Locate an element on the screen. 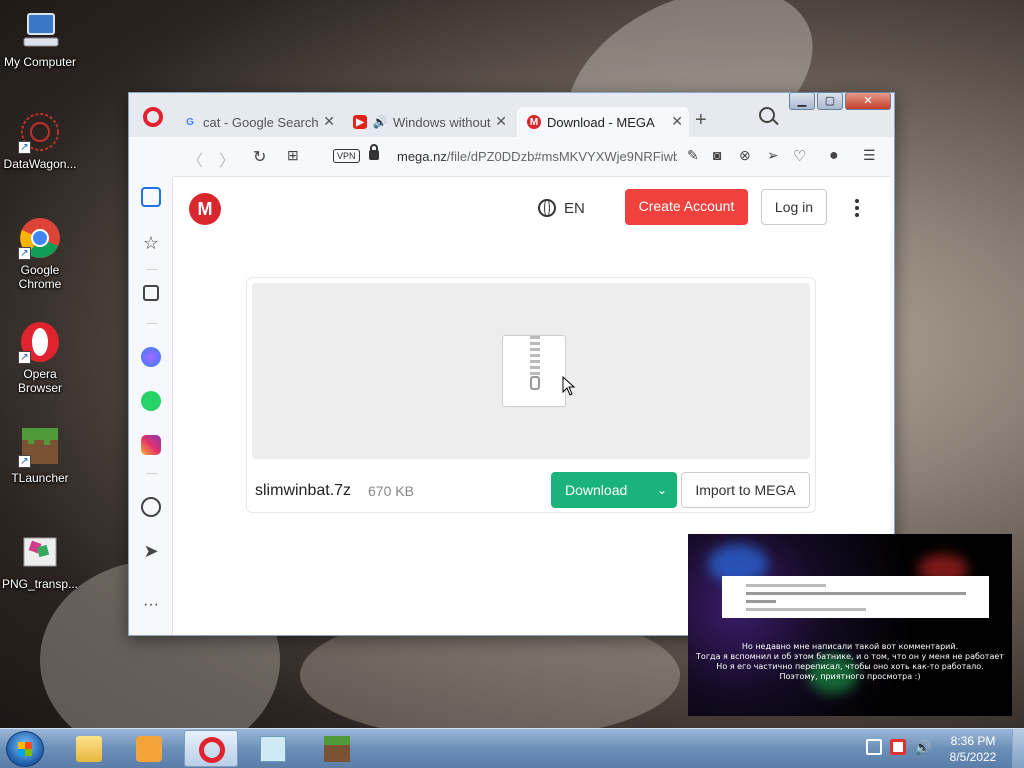  tab-google-search: G cat - Google Search ✕ is located at coordinates (257, 122).